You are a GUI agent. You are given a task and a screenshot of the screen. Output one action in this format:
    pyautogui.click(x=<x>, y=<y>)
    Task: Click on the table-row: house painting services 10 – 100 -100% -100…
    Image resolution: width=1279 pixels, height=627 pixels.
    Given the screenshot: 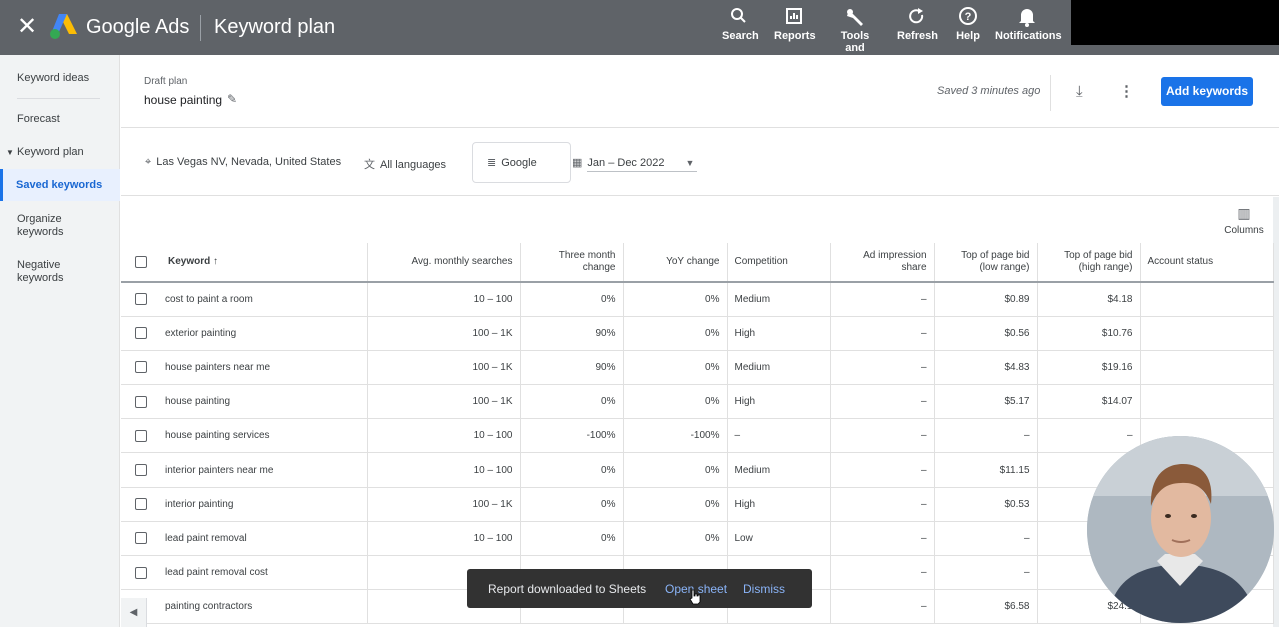 What is the action you would take?
    pyautogui.click(x=697, y=436)
    